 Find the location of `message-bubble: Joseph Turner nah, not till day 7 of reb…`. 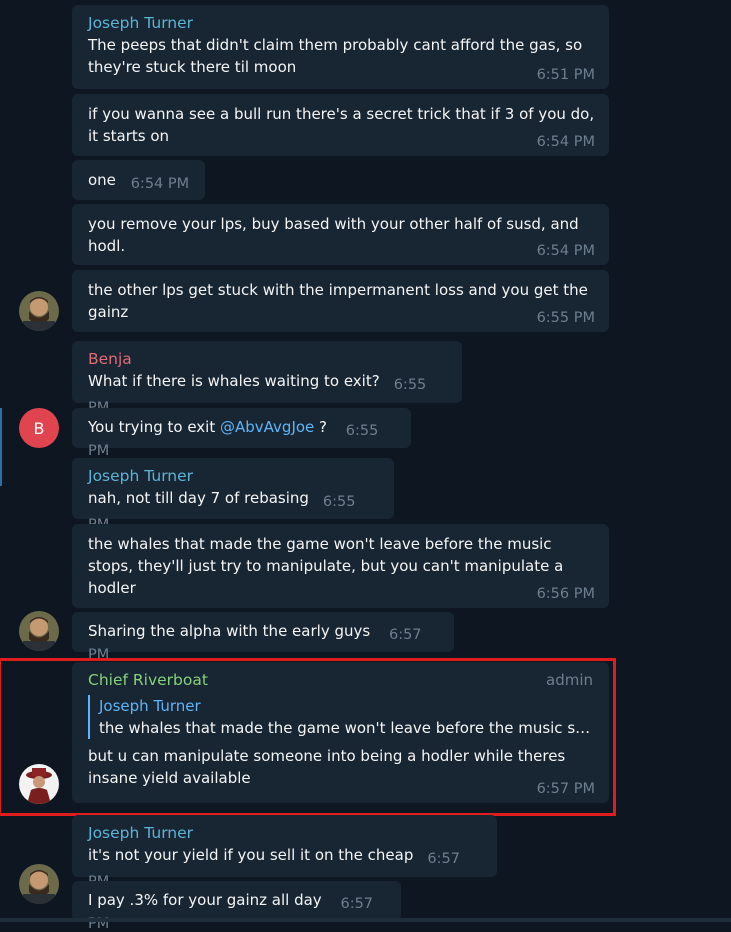

message-bubble: Joseph Turner nah, not till day 7 of reb… is located at coordinates (233, 495).